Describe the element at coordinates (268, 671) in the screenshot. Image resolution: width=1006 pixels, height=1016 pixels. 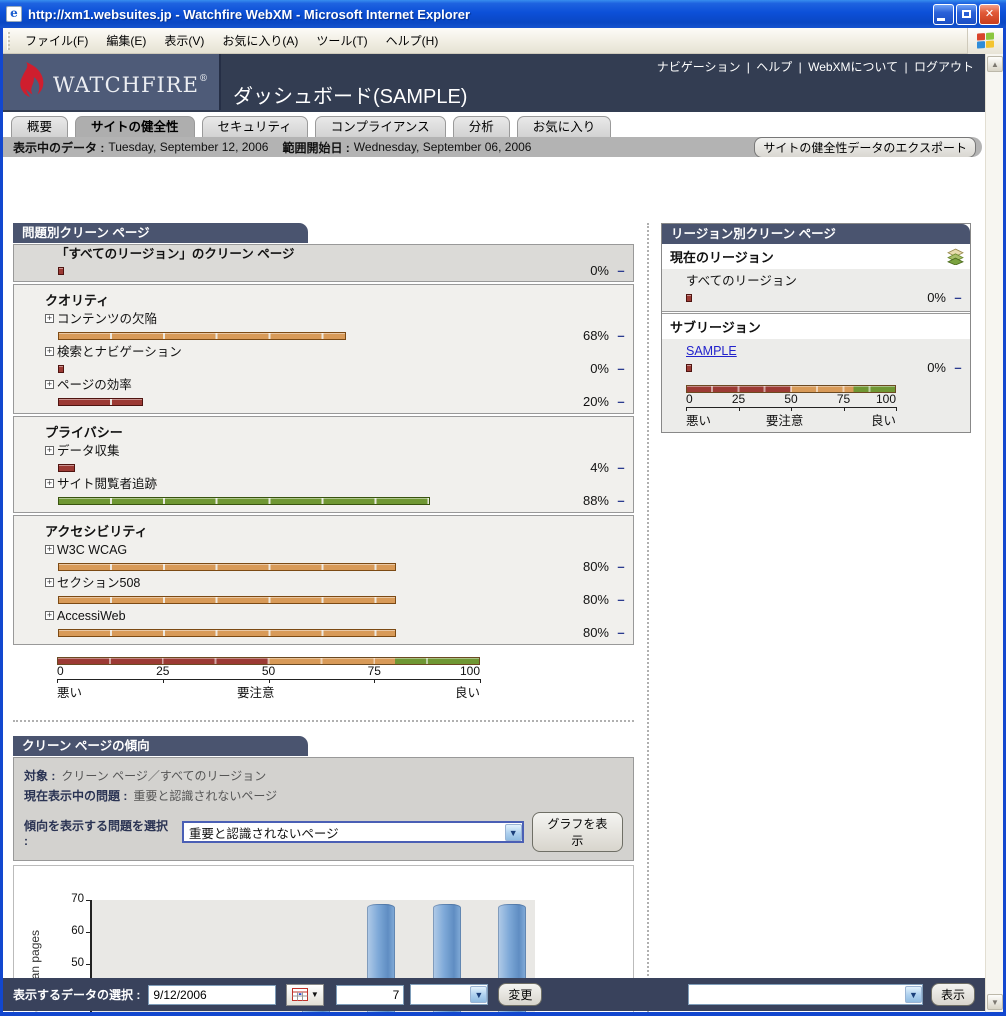
I see `scale-tick-label: 50` at that location.